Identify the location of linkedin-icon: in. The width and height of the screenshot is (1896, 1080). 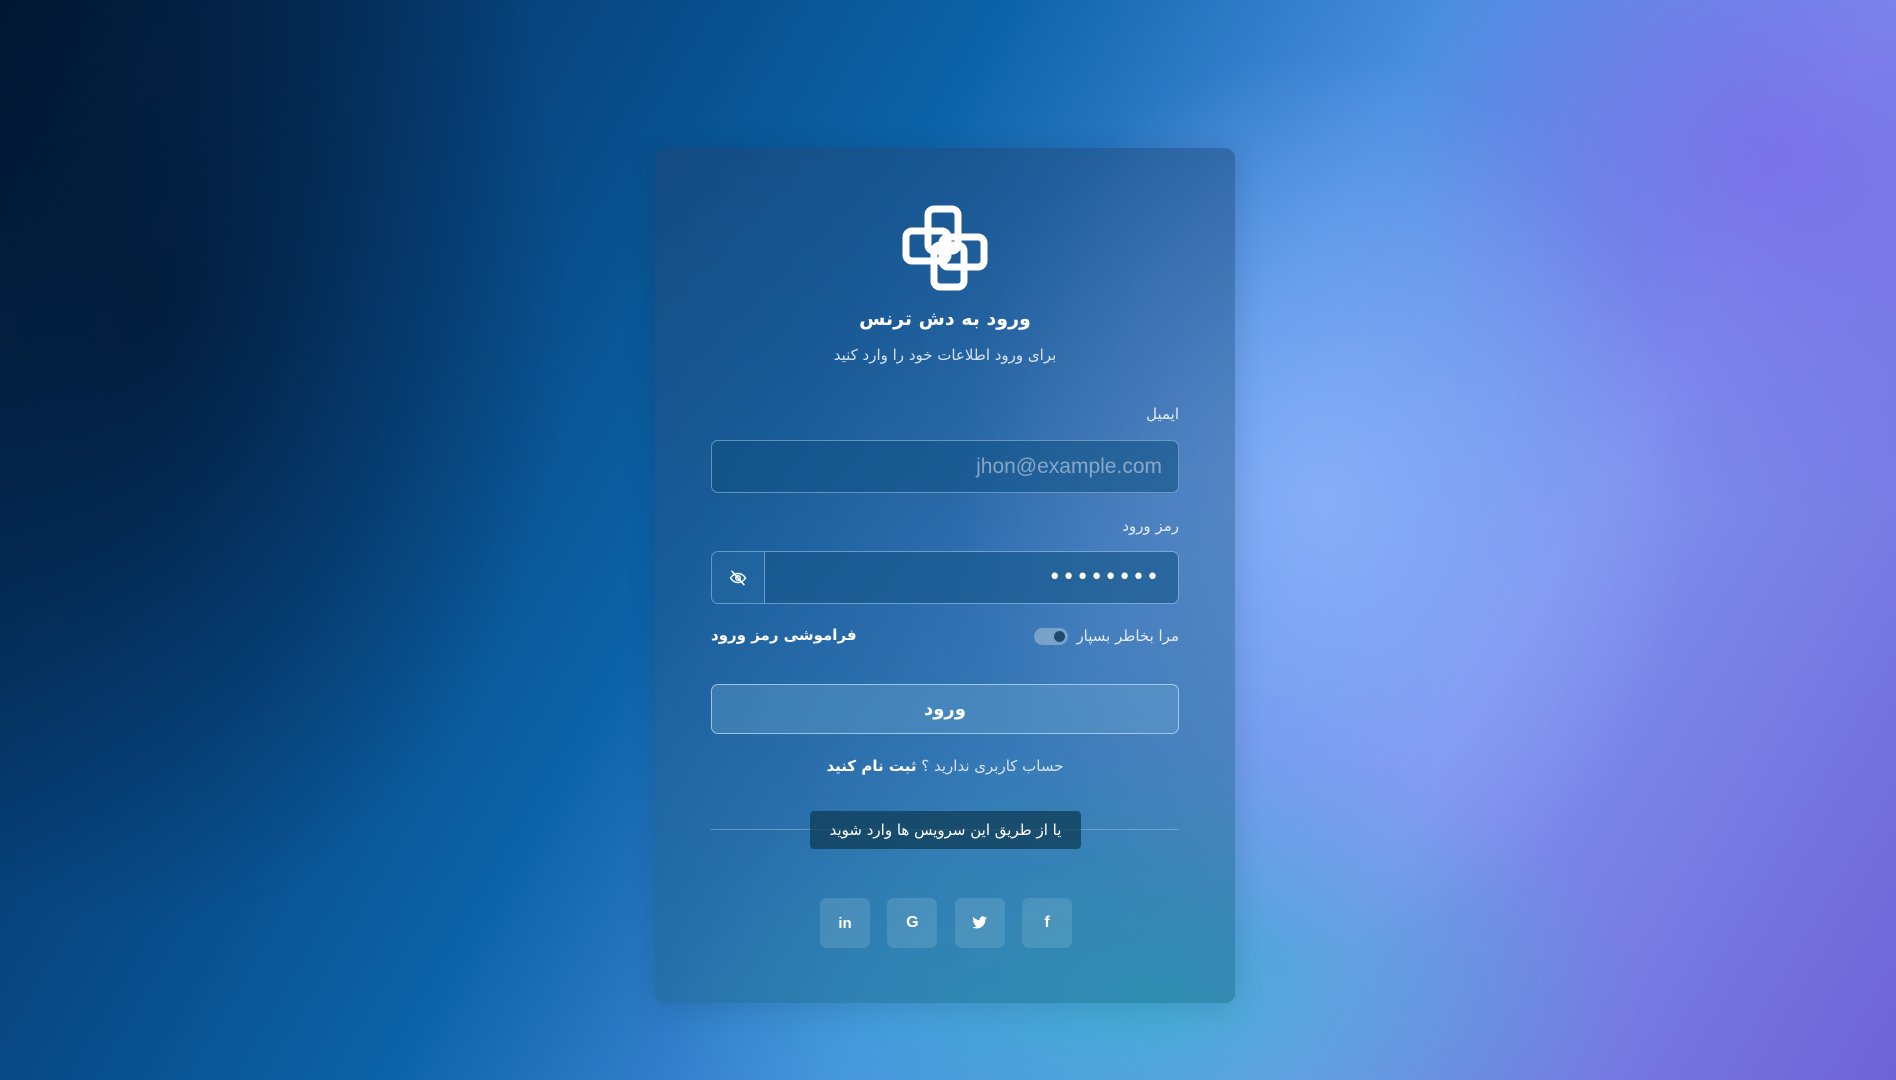
(845, 923).